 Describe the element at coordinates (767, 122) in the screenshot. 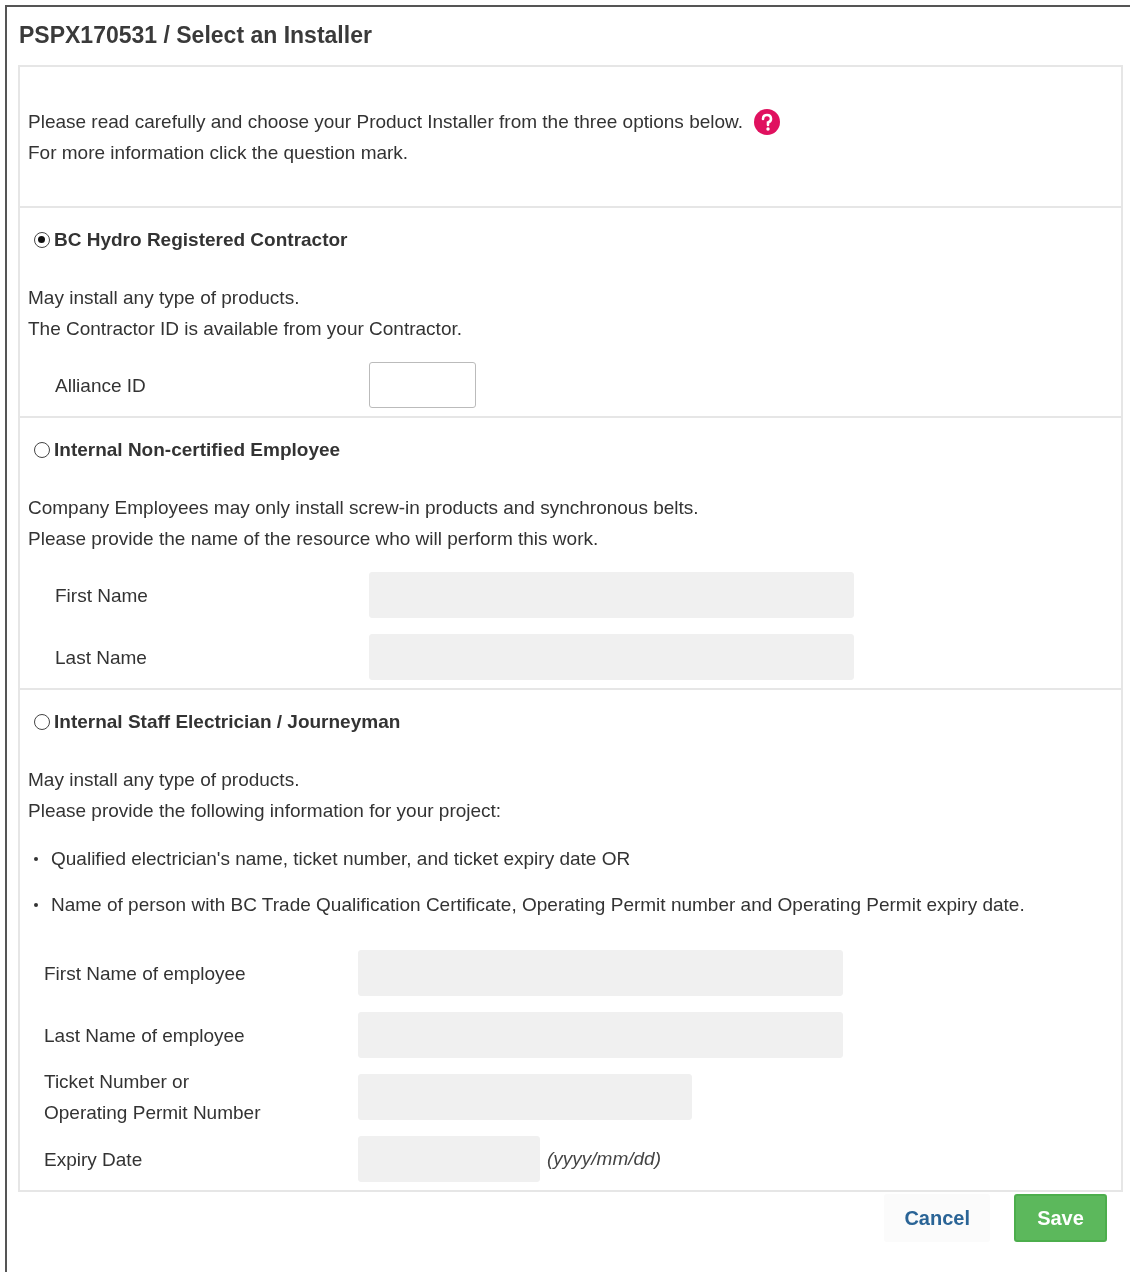

I see `help-icon` at that location.